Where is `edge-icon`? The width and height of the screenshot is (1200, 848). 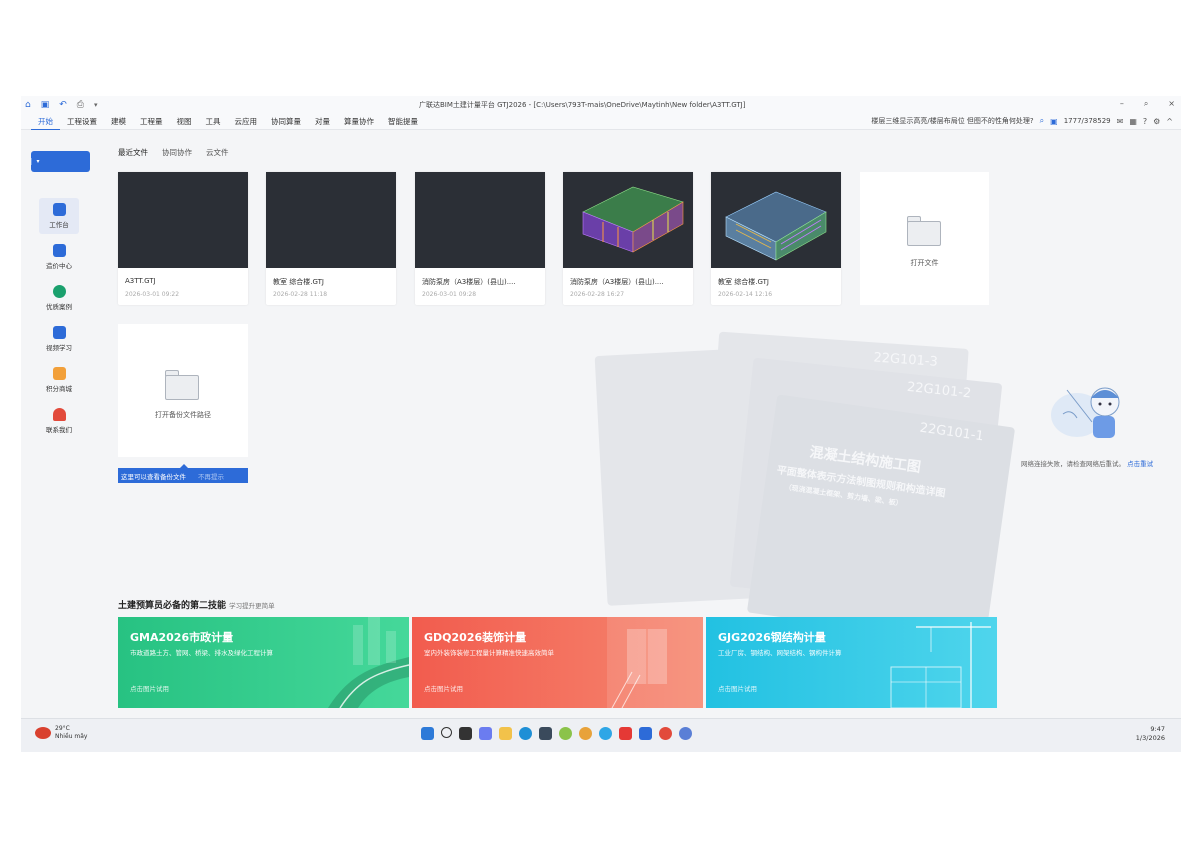 edge-icon is located at coordinates (525, 733).